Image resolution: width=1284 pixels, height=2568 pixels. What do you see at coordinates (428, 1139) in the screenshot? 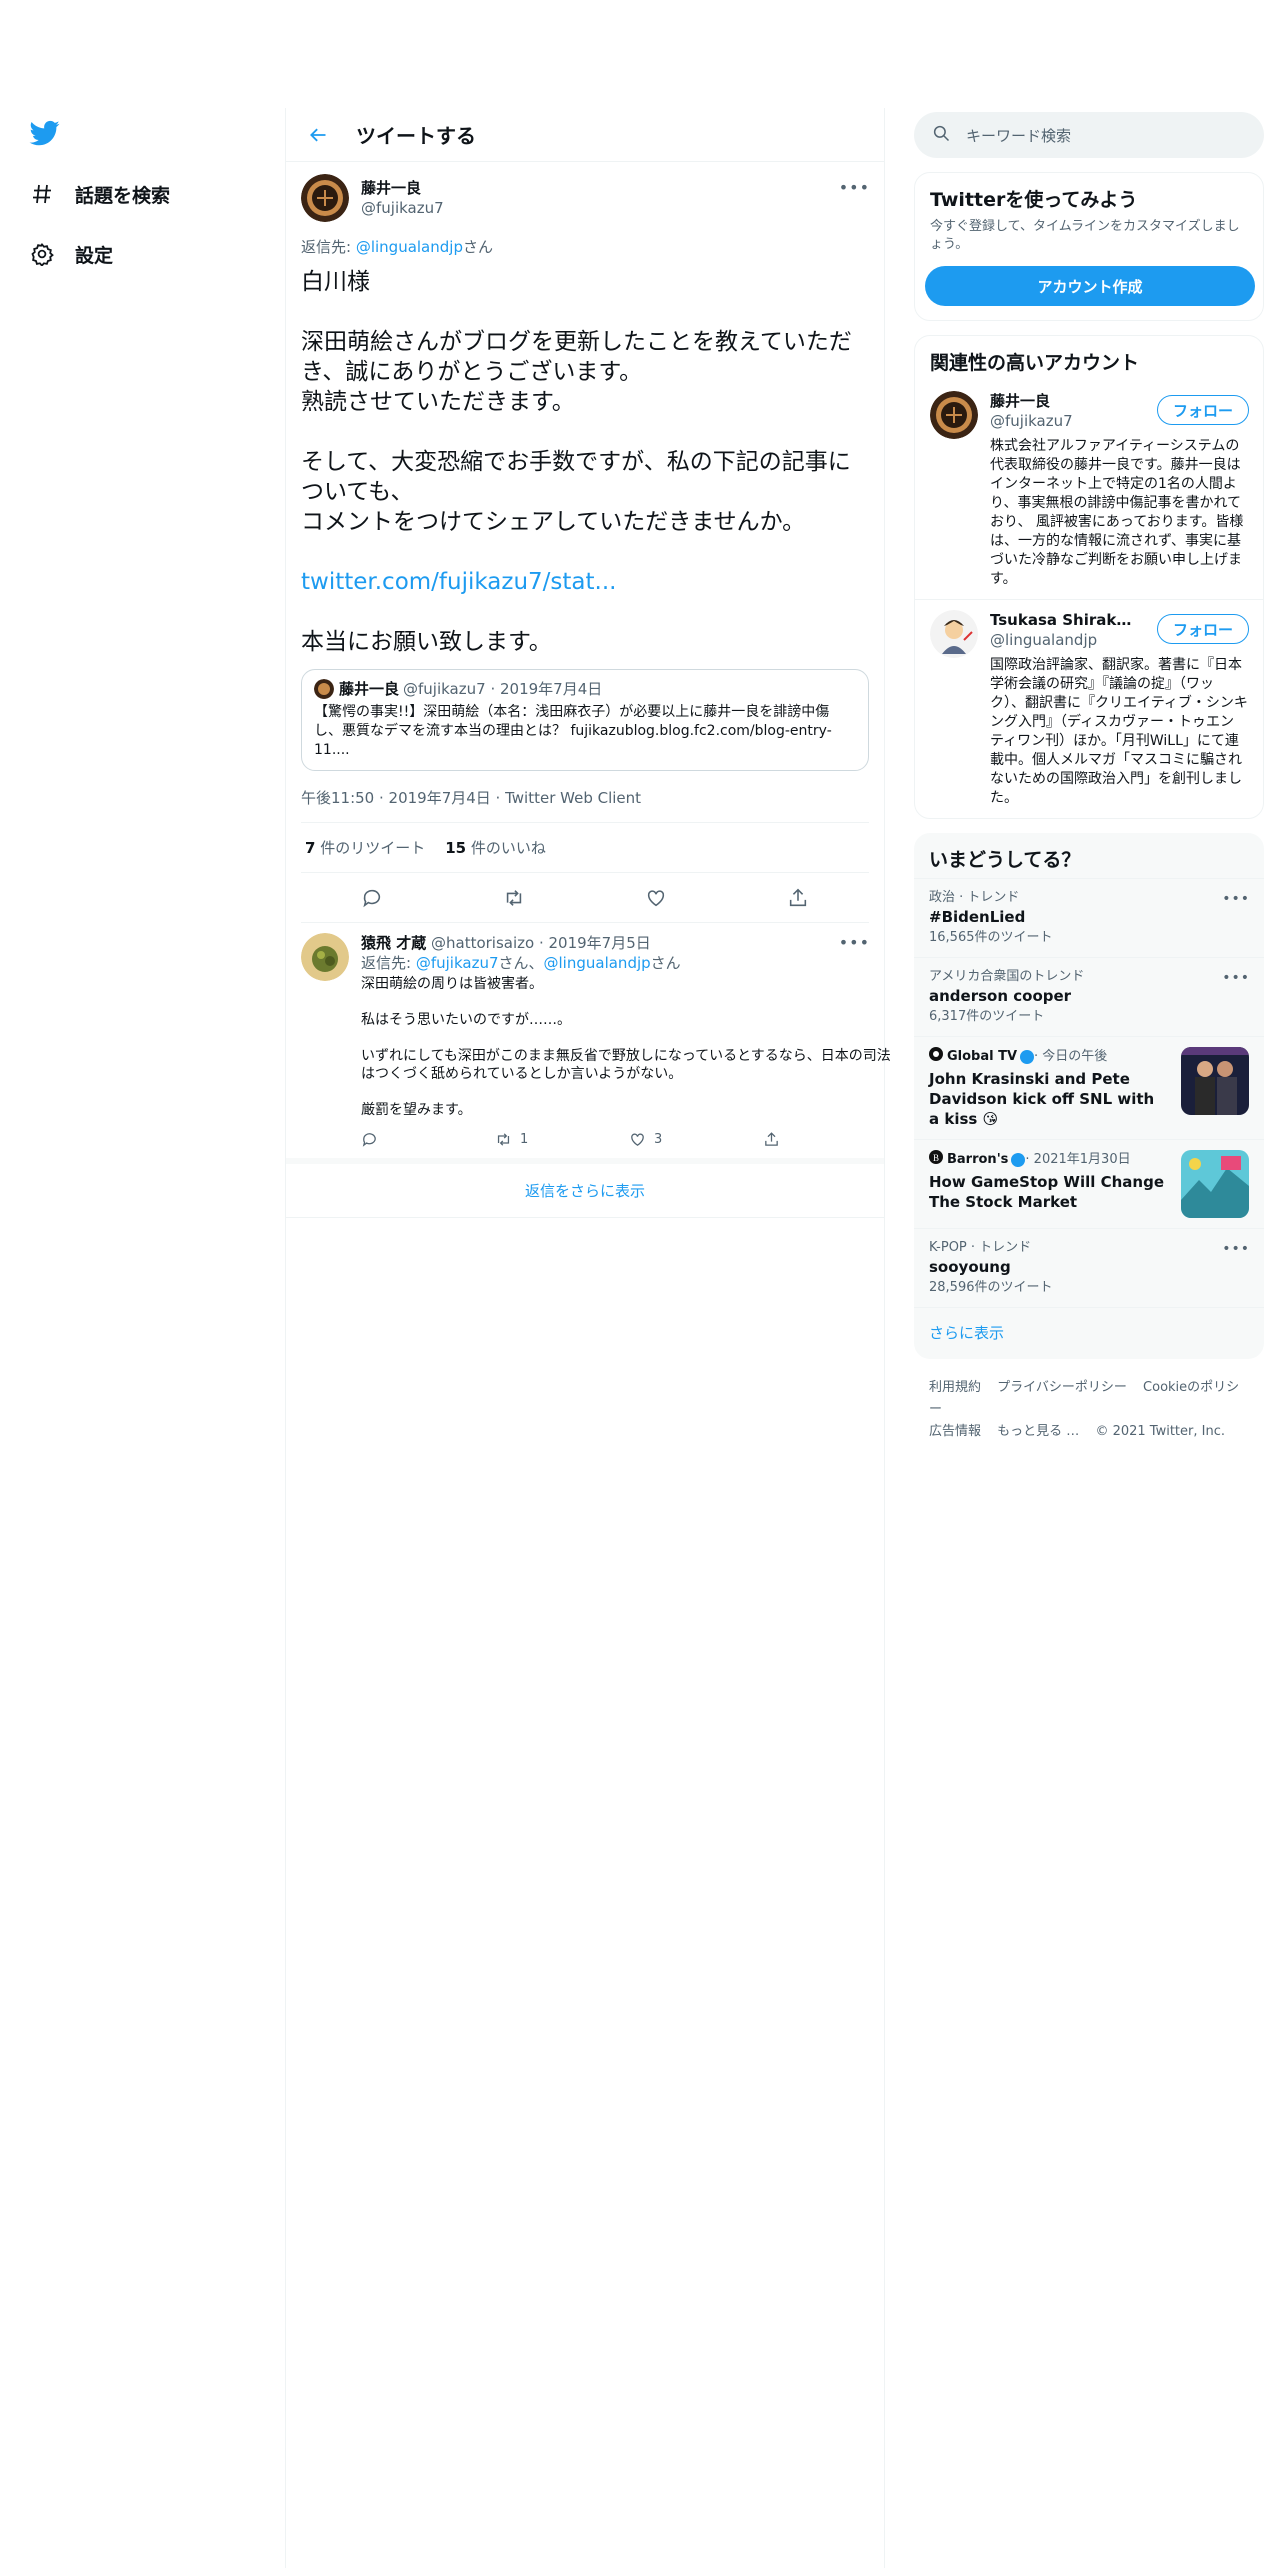
I see `reply-reply-button` at bounding box center [428, 1139].